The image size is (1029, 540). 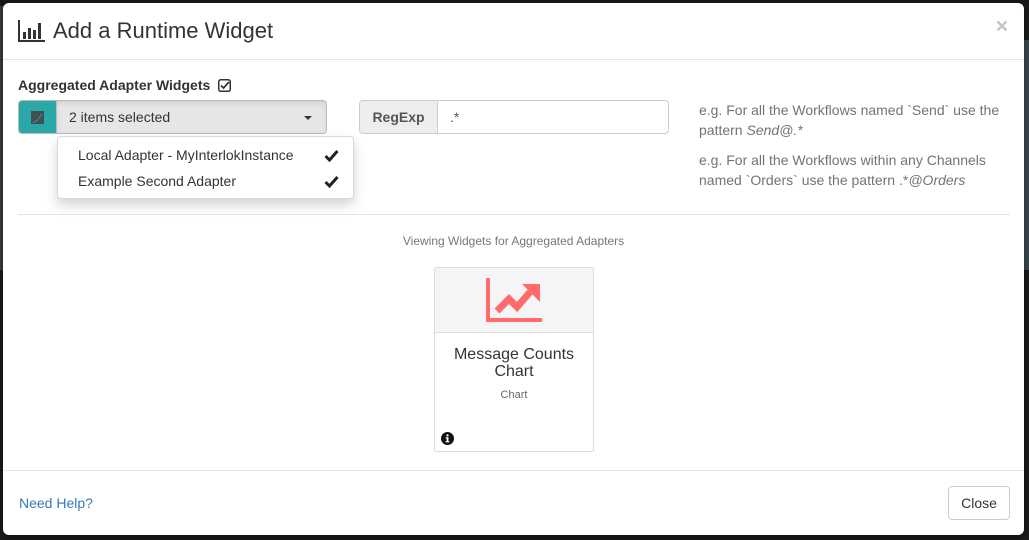 I want to click on help-example-1-pattern: Send@.*, so click(x=774, y=130).